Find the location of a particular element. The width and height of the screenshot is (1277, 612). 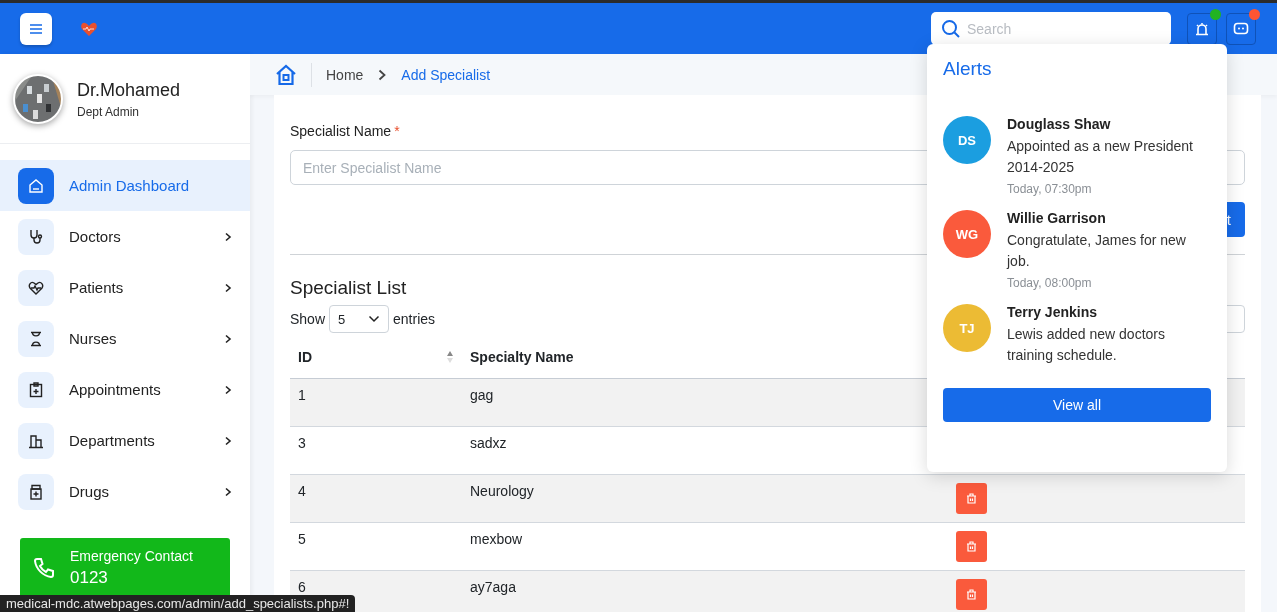

user-role: Dept Admin is located at coordinates (109, 111).